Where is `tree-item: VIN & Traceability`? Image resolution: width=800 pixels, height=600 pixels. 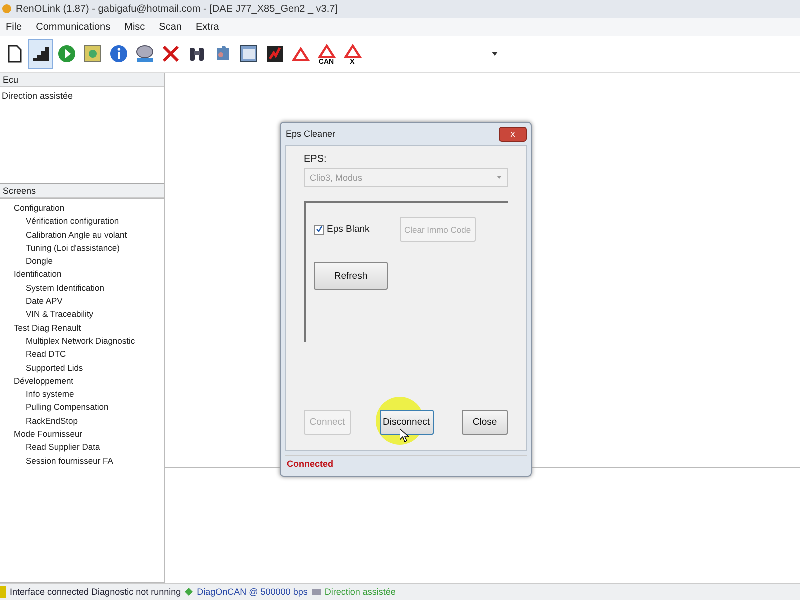 tree-item: VIN & Traceability is located at coordinates (60, 314).